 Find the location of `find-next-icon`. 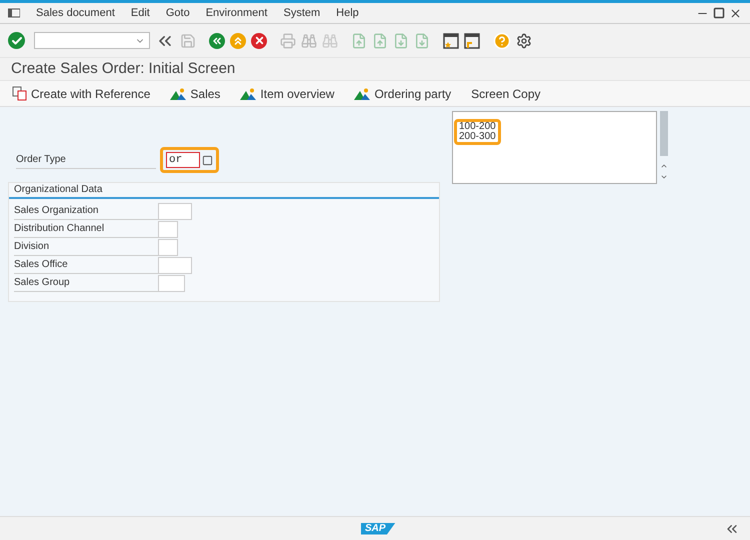

find-next-icon is located at coordinates (330, 40).